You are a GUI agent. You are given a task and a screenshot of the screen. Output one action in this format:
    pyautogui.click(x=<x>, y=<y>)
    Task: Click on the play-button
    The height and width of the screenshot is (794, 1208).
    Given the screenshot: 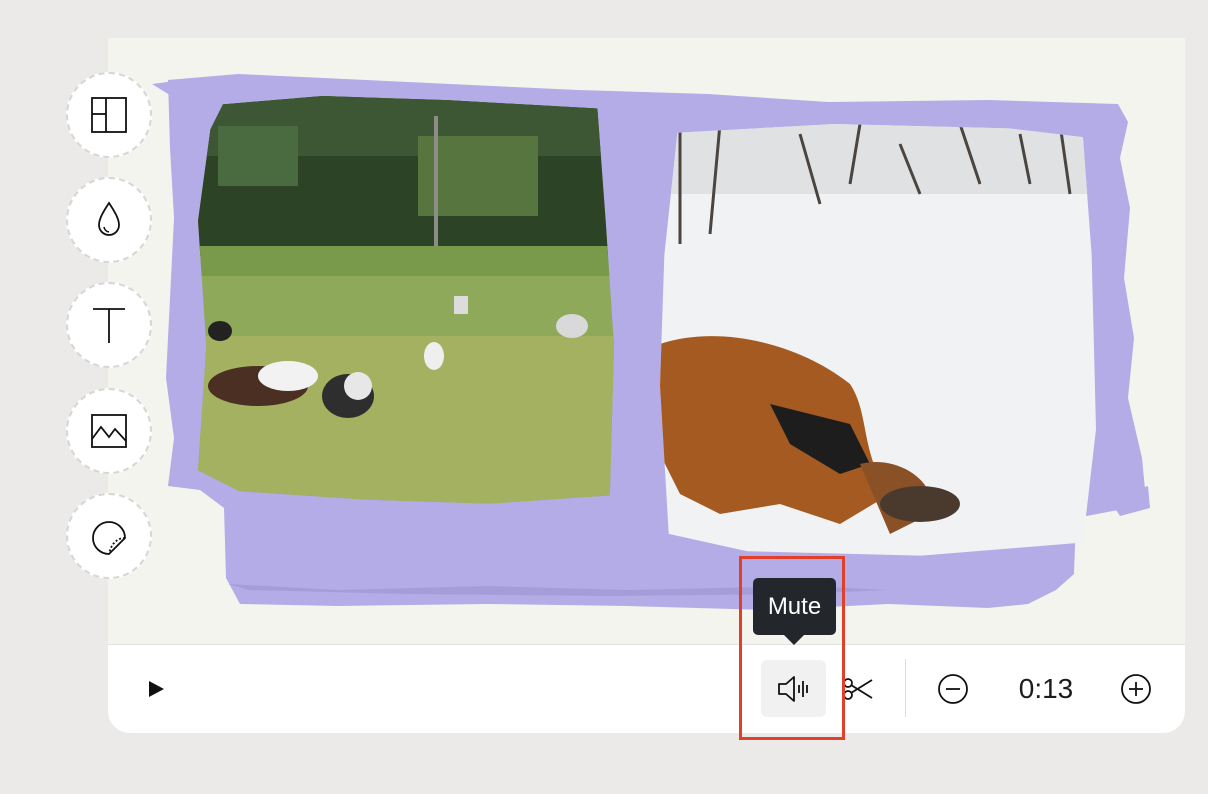 What is the action you would take?
    pyautogui.click(x=156, y=689)
    